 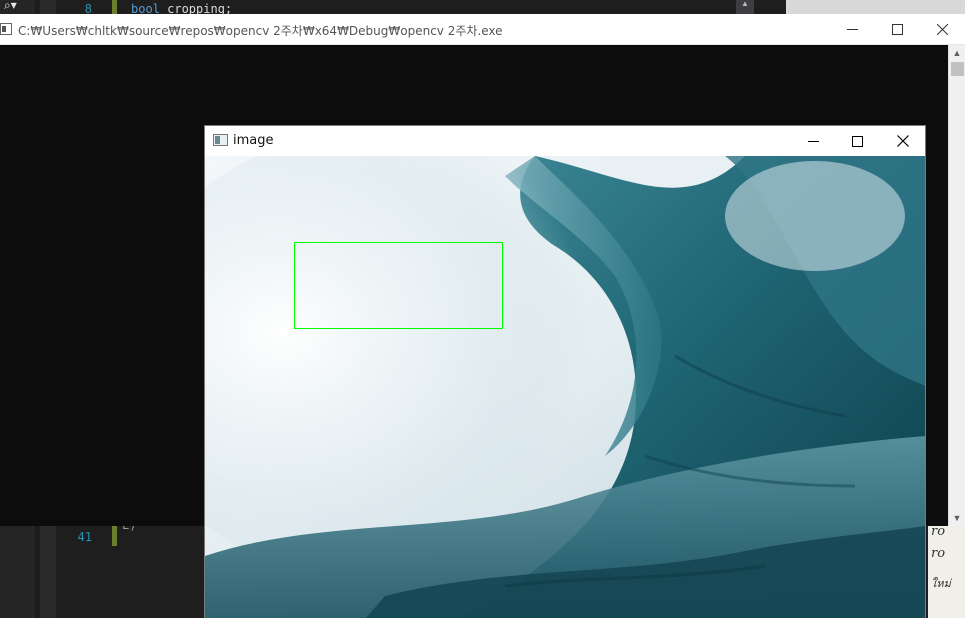 What do you see at coordinates (956, 285) in the screenshot?
I see `console-scrollbar: ▲ ▼` at bounding box center [956, 285].